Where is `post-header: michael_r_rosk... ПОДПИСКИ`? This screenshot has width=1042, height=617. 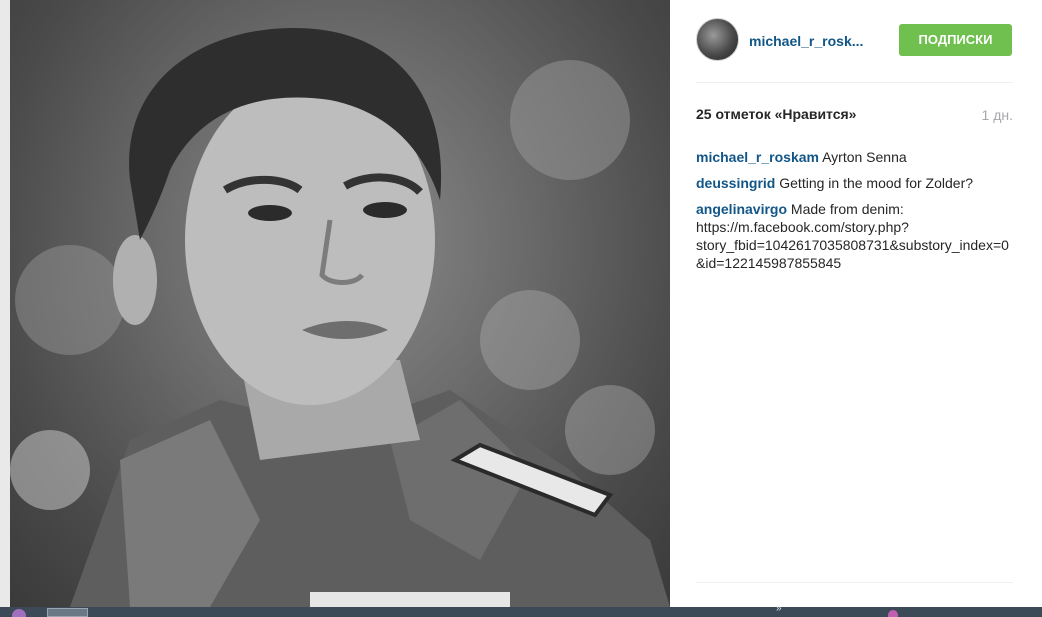
post-header: michael_r_rosk... ПОДПИСКИ is located at coordinates (854, 40).